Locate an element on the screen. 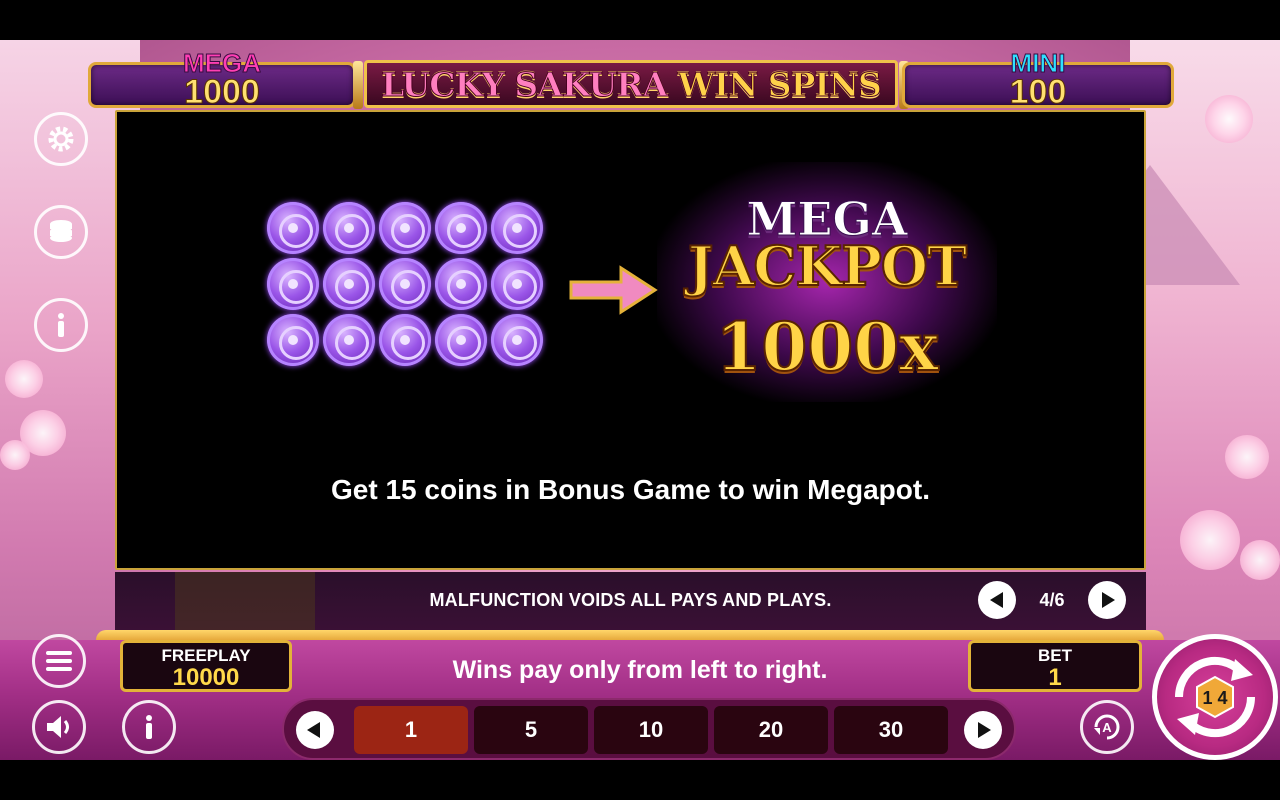 The height and width of the screenshot is (800, 1280). previous-page-button is located at coordinates (997, 600).